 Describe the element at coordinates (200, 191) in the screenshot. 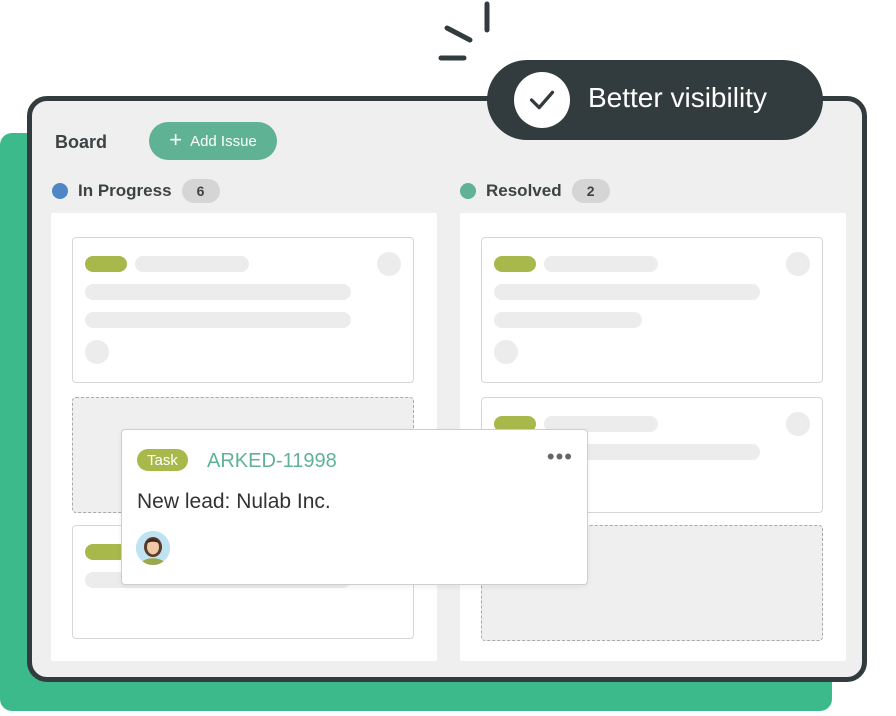

I see `column-count: 6` at that location.